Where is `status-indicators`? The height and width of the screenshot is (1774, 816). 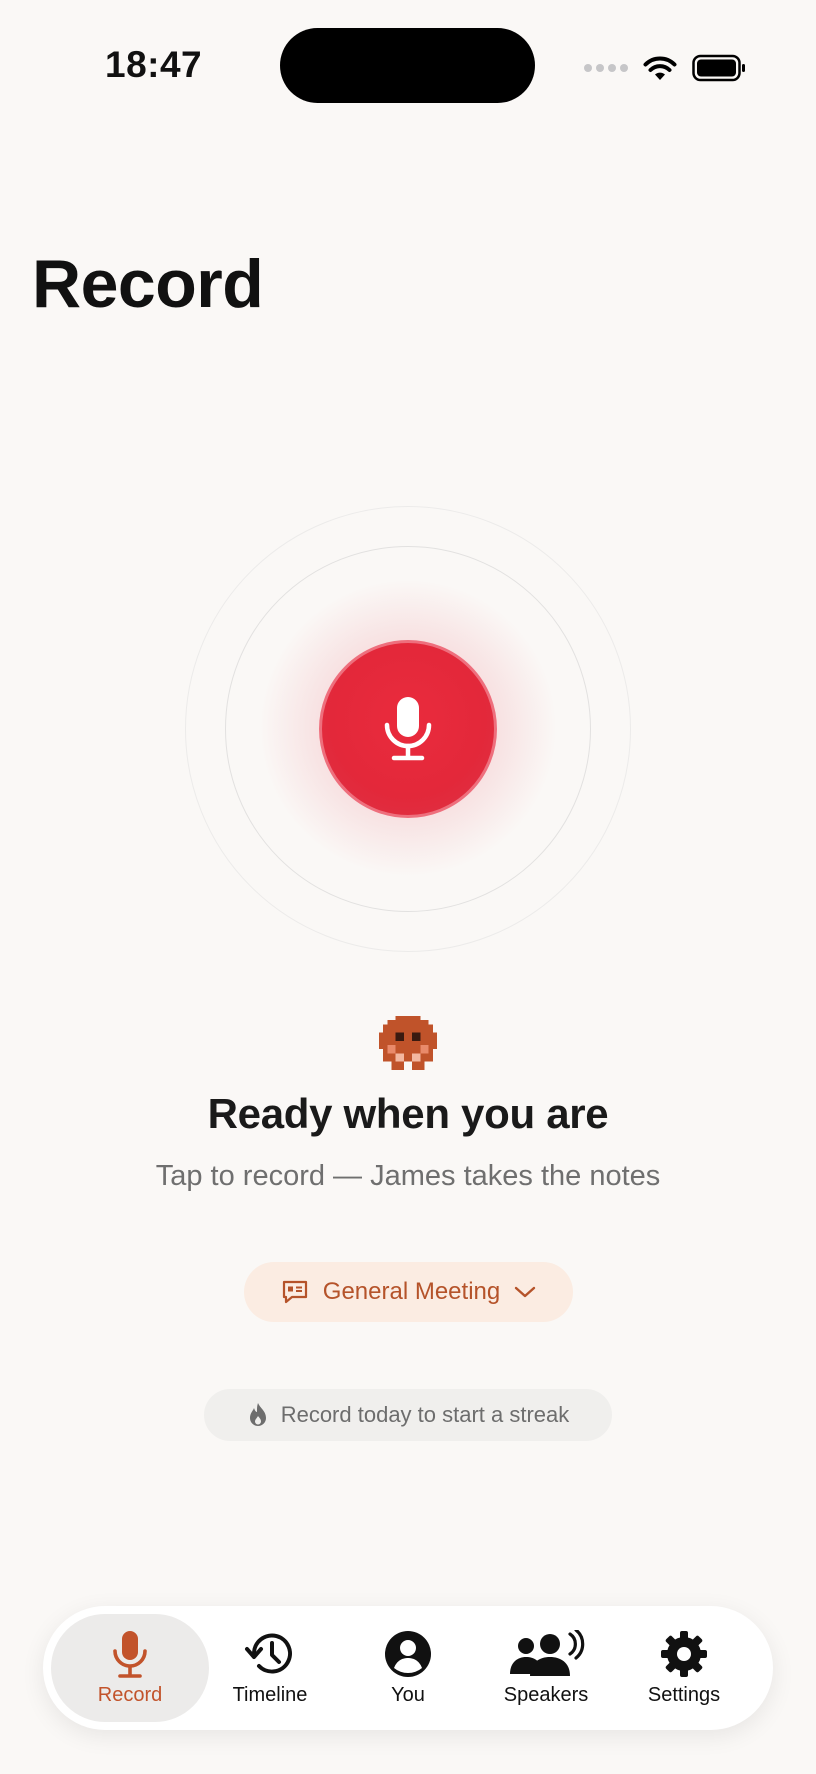
status-indicators is located at coordinates (665, 68).